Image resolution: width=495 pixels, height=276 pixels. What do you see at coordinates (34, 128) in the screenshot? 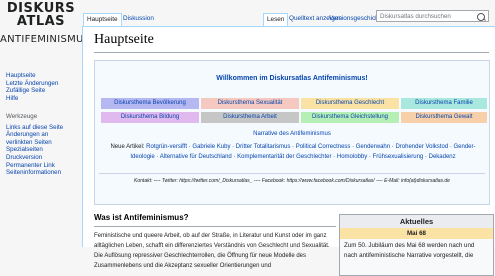
I see `sidebar-item-whatlinkshere: Links auf diese Seite` at bounding box center [34, 128].